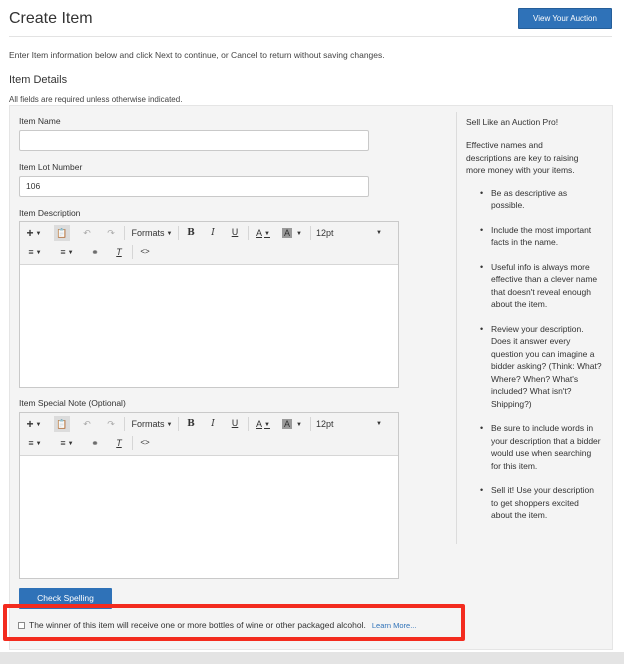 Image resolution: width=624 pixels, height=664 pixels. What do you see at coordinates (194, 186) in the screenshot?
I see `lot-number-input: 106` at bounding box center [194, 186].